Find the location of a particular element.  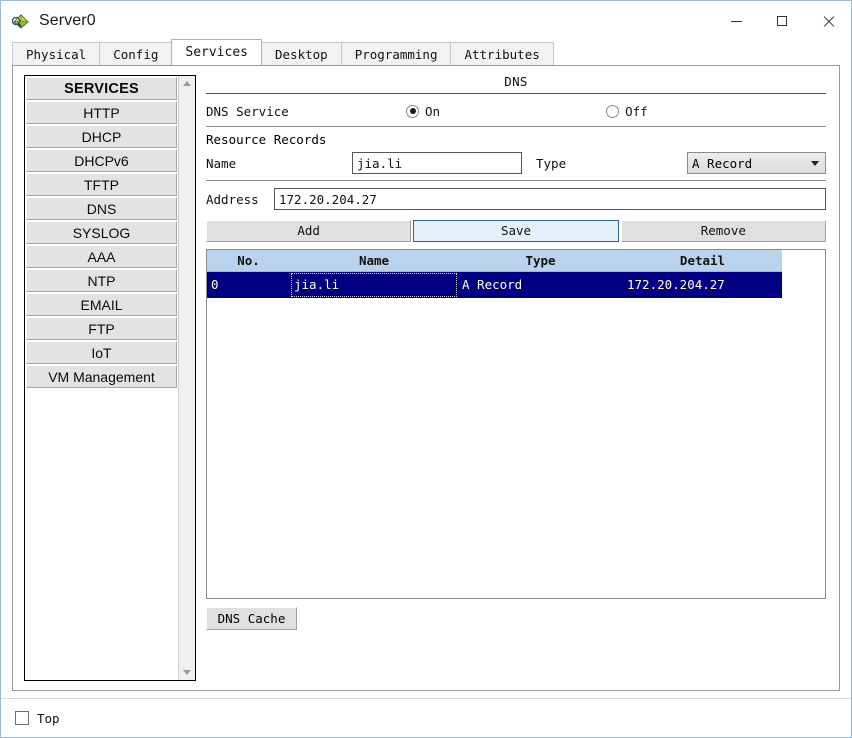

column-header-type: Type is located at coordinates (540, 260).